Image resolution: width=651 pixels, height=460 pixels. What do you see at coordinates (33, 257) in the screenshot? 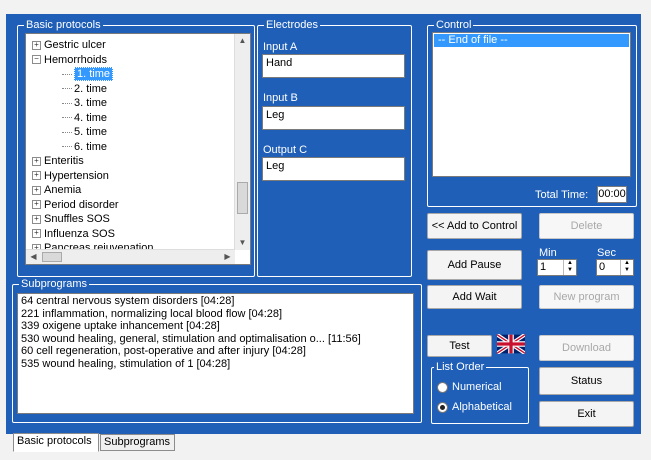
I see `scroll-left-icon: ◀` at bounding box center [33, 257].